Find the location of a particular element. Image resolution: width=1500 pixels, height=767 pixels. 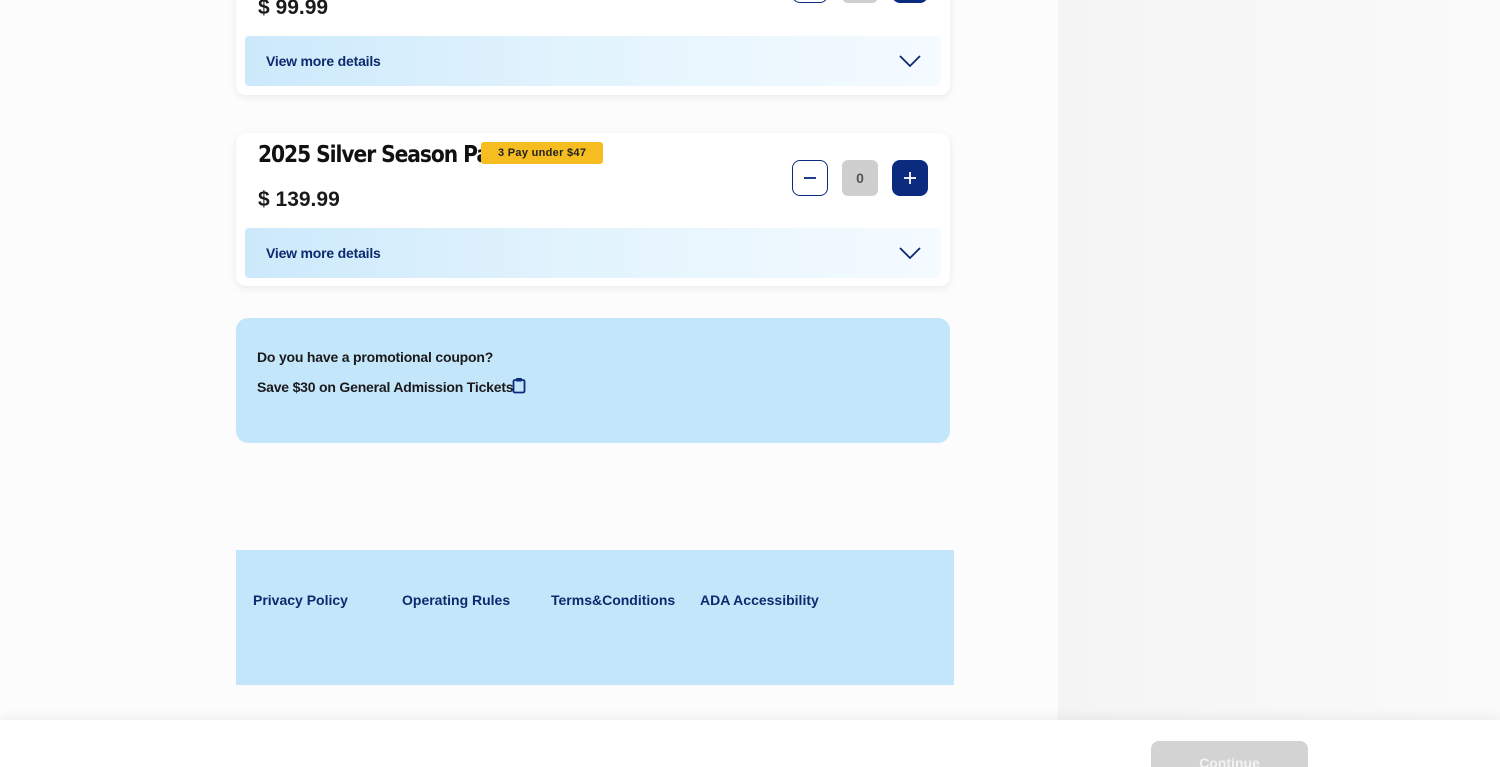

plus-icon is located at coordinates (910, 178).